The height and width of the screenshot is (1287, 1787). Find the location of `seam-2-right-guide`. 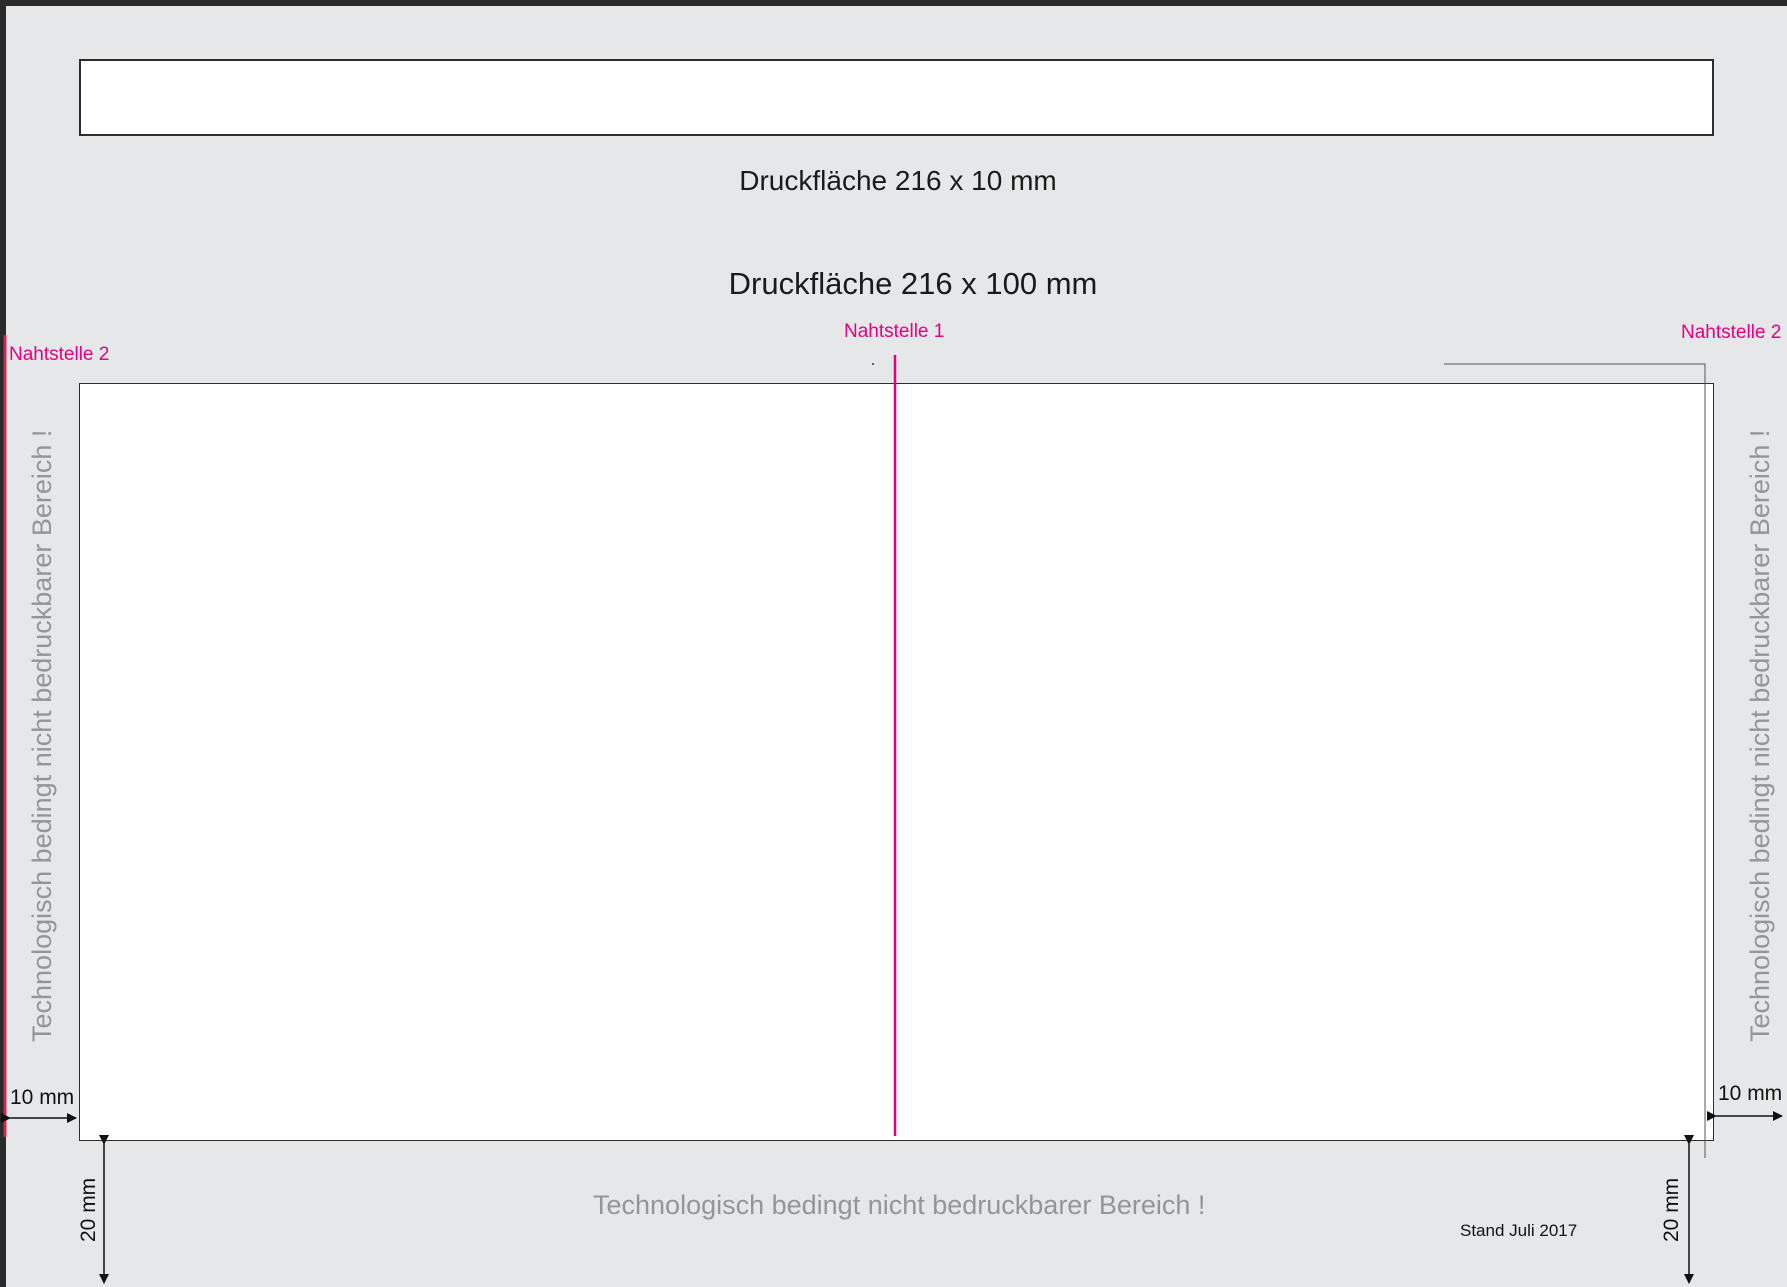

seam-2-right-guide is located at coordinates (1575, 760).